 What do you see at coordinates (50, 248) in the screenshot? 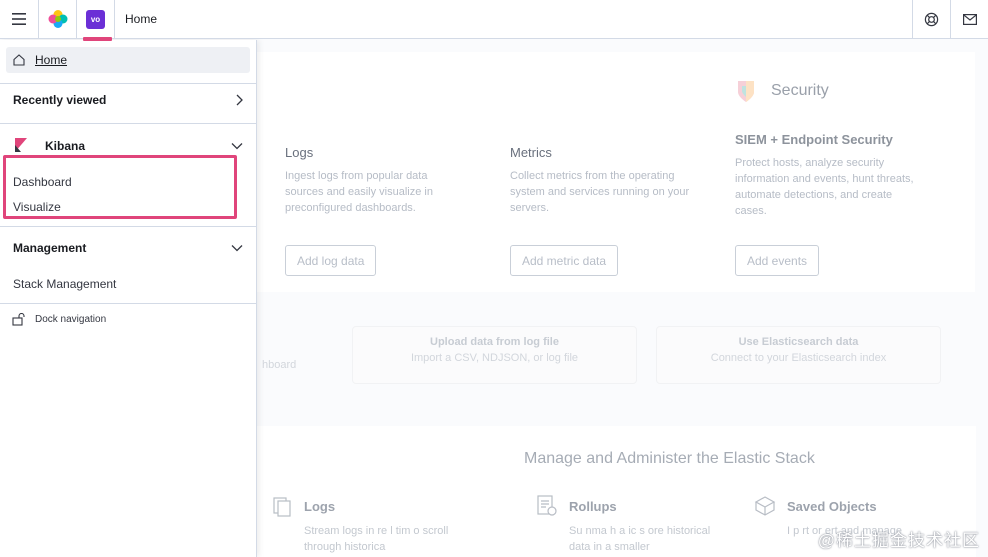
I see `management-label: Management` at bounding box center [50, 248].